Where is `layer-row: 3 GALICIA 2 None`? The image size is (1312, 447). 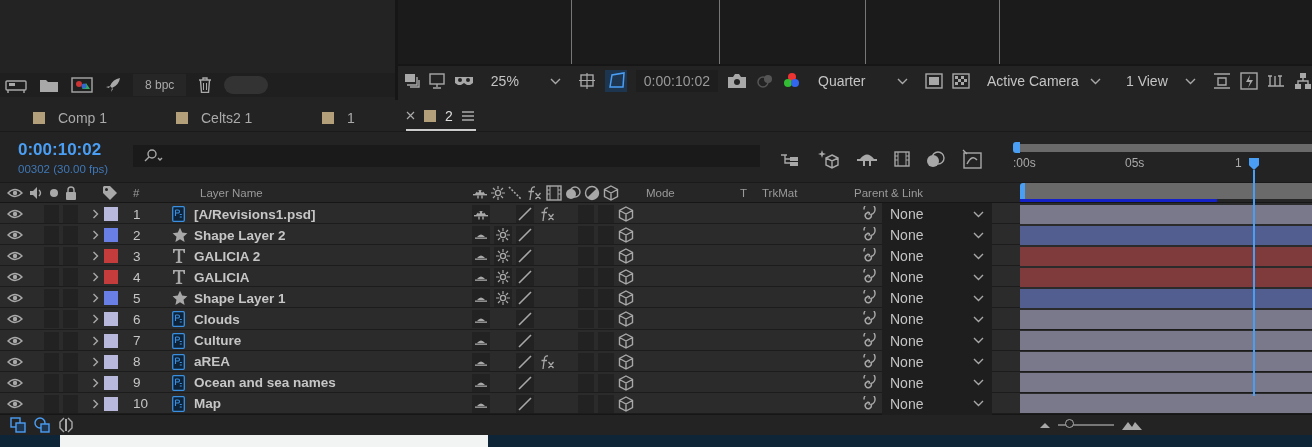
layer-row: 3 GALICIA 2 None is located at coordinates (656, 256).